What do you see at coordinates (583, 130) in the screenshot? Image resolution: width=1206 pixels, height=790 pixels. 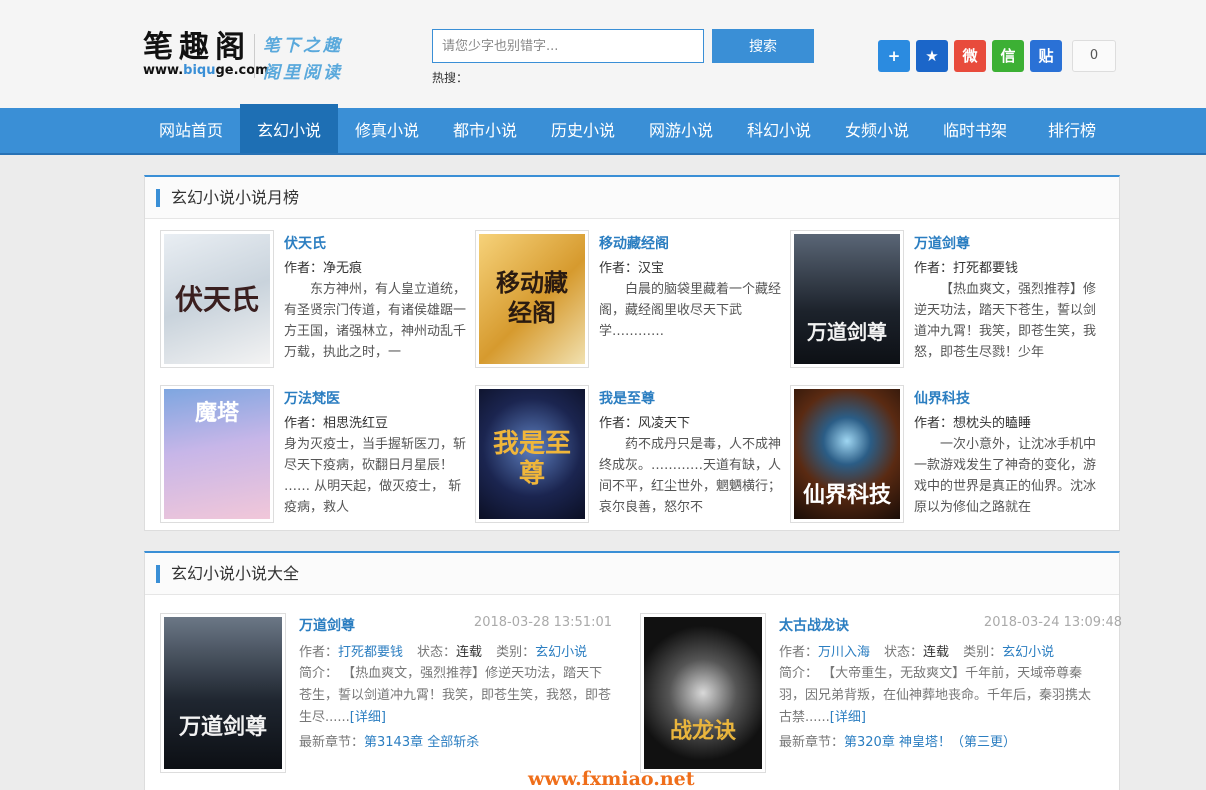 I see `nav-item-lishi: 历史小说` at bounding box center [583, 130].